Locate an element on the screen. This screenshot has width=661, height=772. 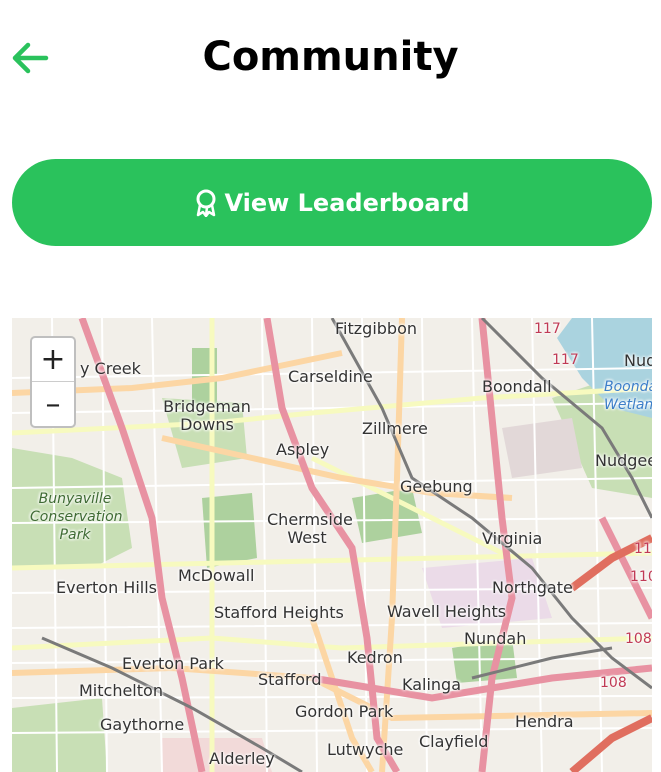
place-label: Stafford is located at coordinates (290, 679).